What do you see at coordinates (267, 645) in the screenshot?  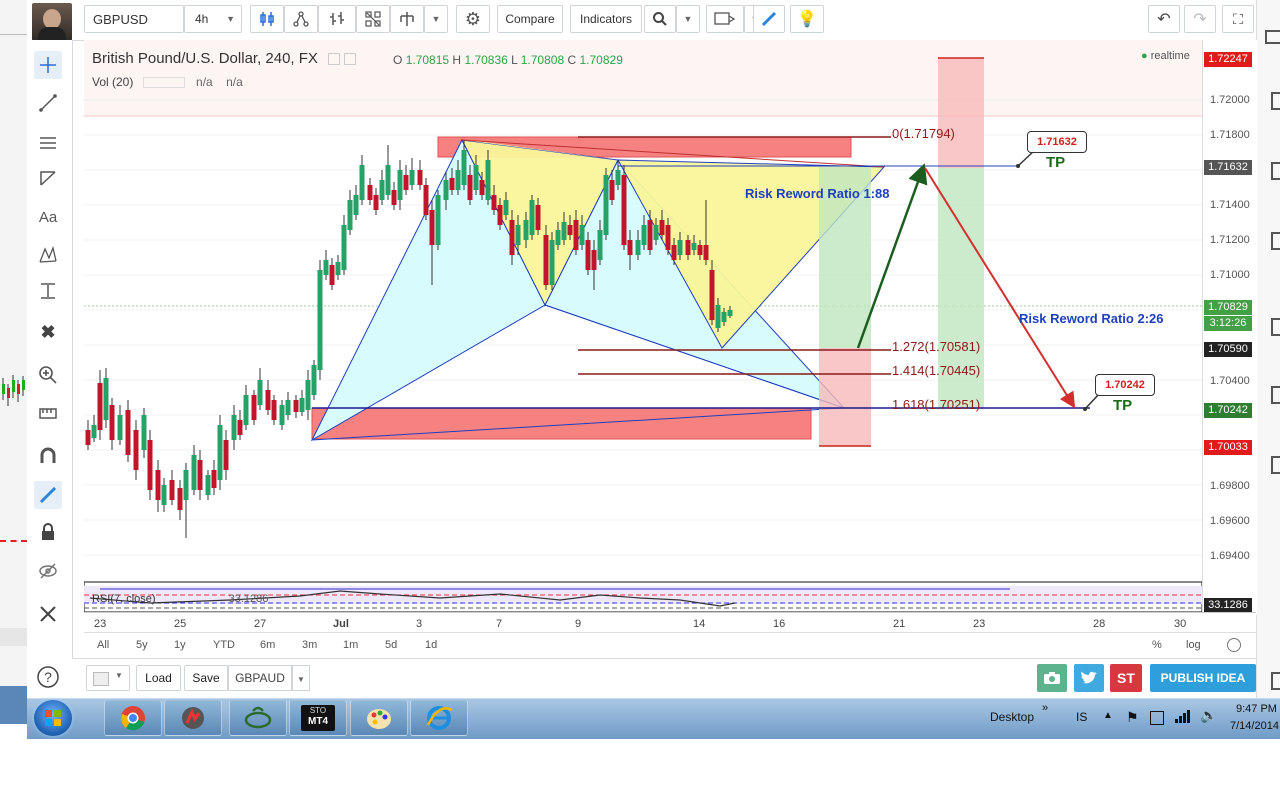 I see `range-6m-button: 6m` at bounding box center [267, 645].